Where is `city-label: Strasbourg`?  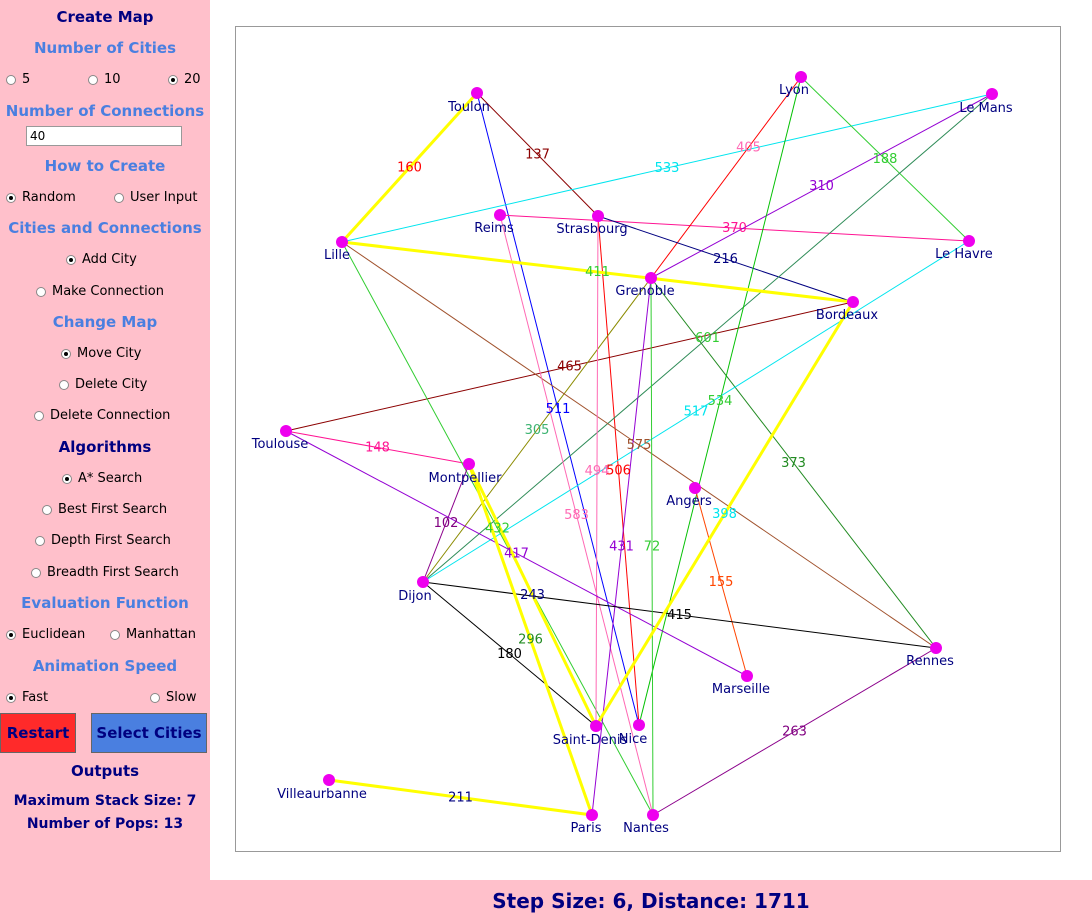
city-label: Strasbourg is located at coordinates (591, 229).